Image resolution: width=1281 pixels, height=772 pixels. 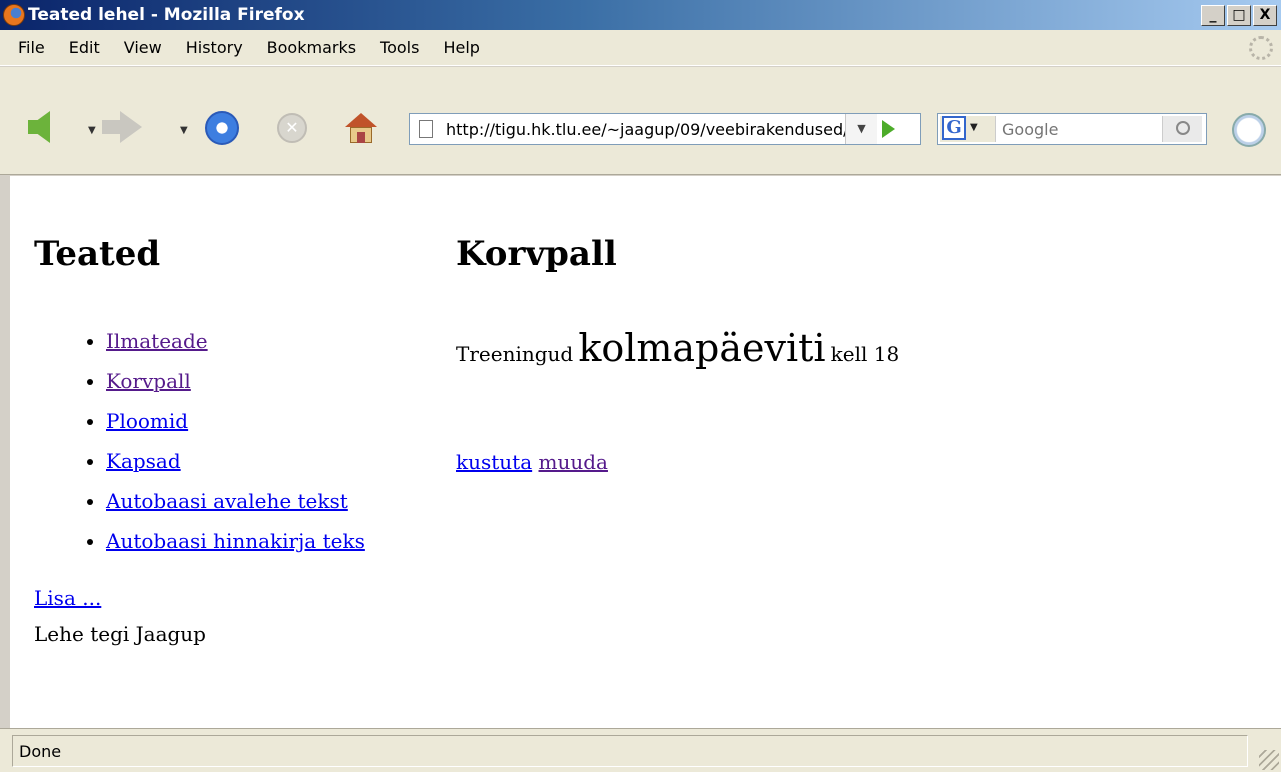 What do you see at coordinates (640, 15) in the screenshot?
I see `title-bar: Teated lehel - Mozilla Firefox _ □ X` at bounding box center [640, 15].